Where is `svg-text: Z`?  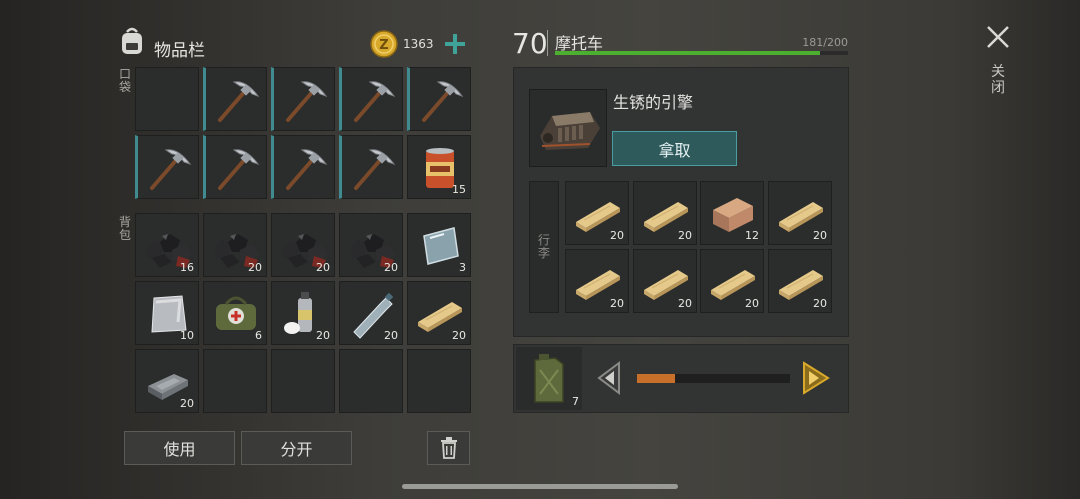
svg-text: Z is located at coordinates (383, 45).